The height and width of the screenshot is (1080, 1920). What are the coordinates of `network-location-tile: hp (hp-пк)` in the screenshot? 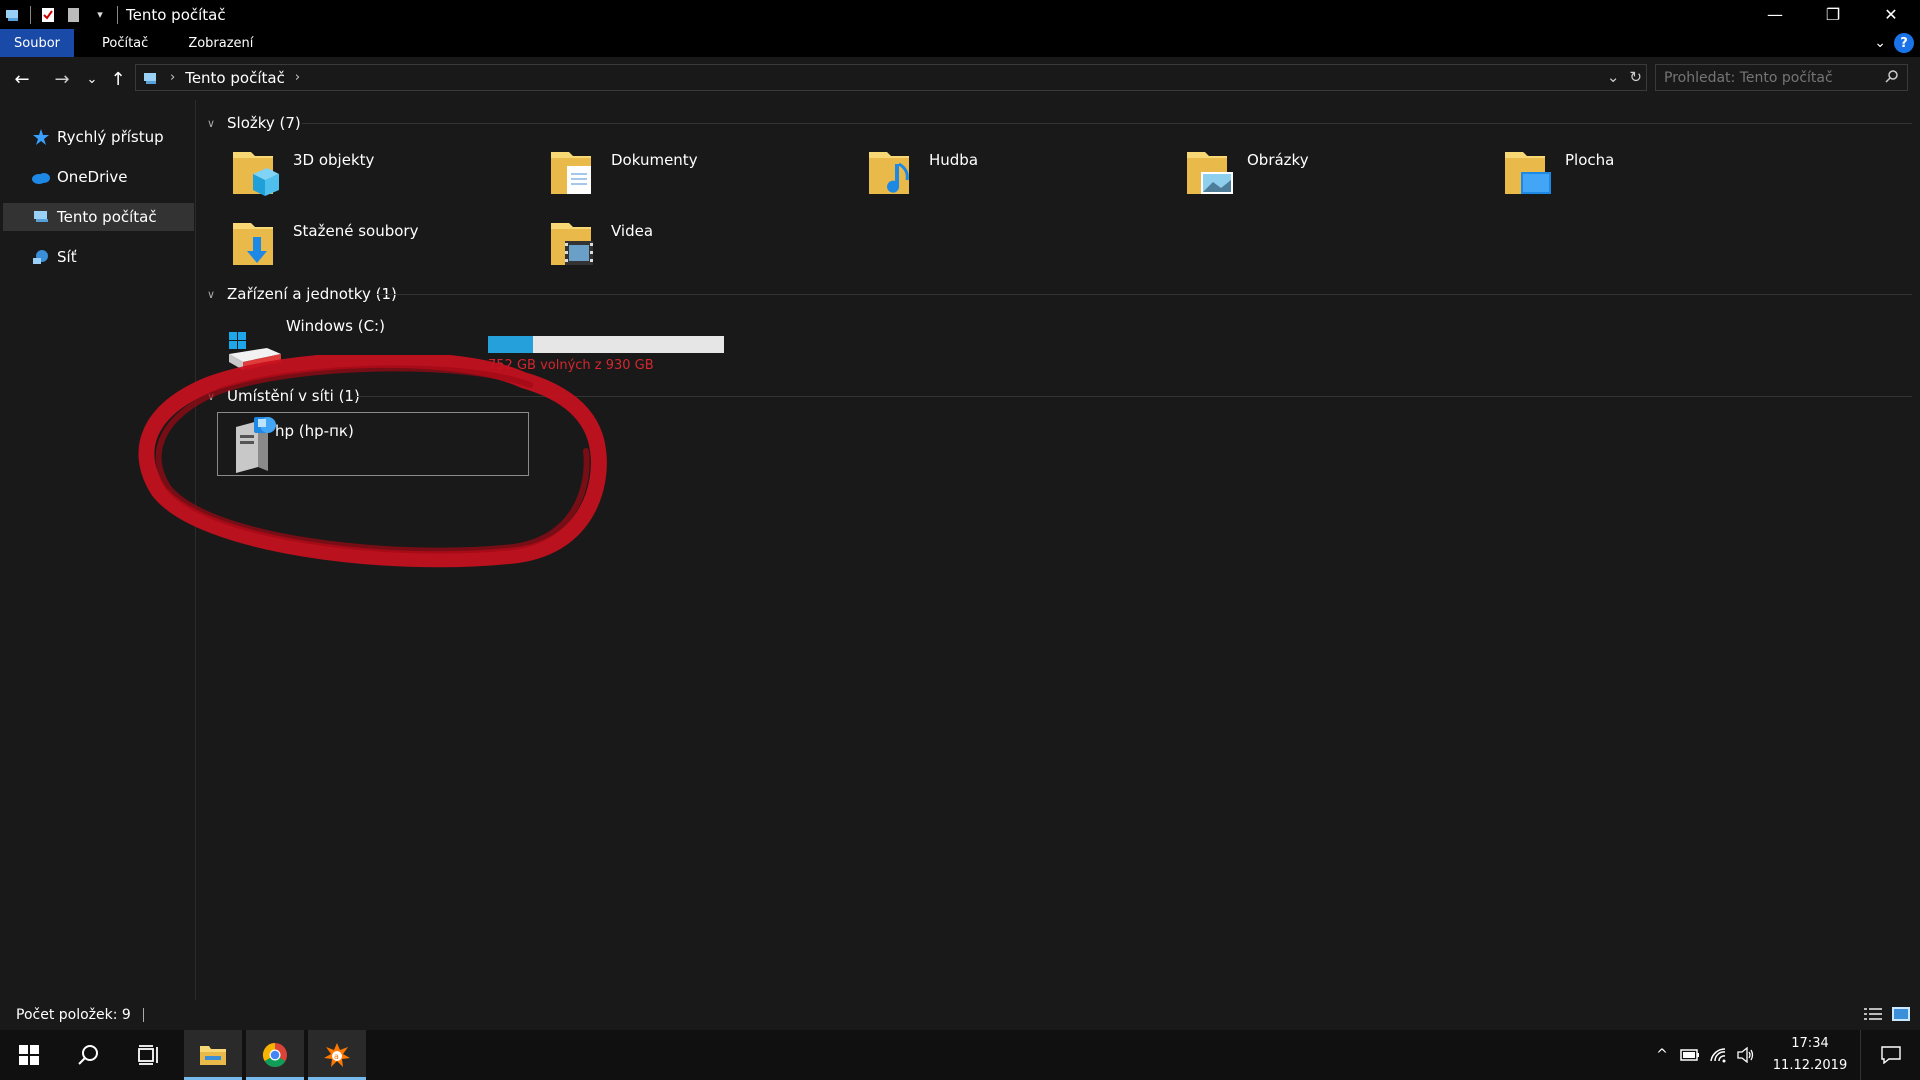 It's located at (373, 444).